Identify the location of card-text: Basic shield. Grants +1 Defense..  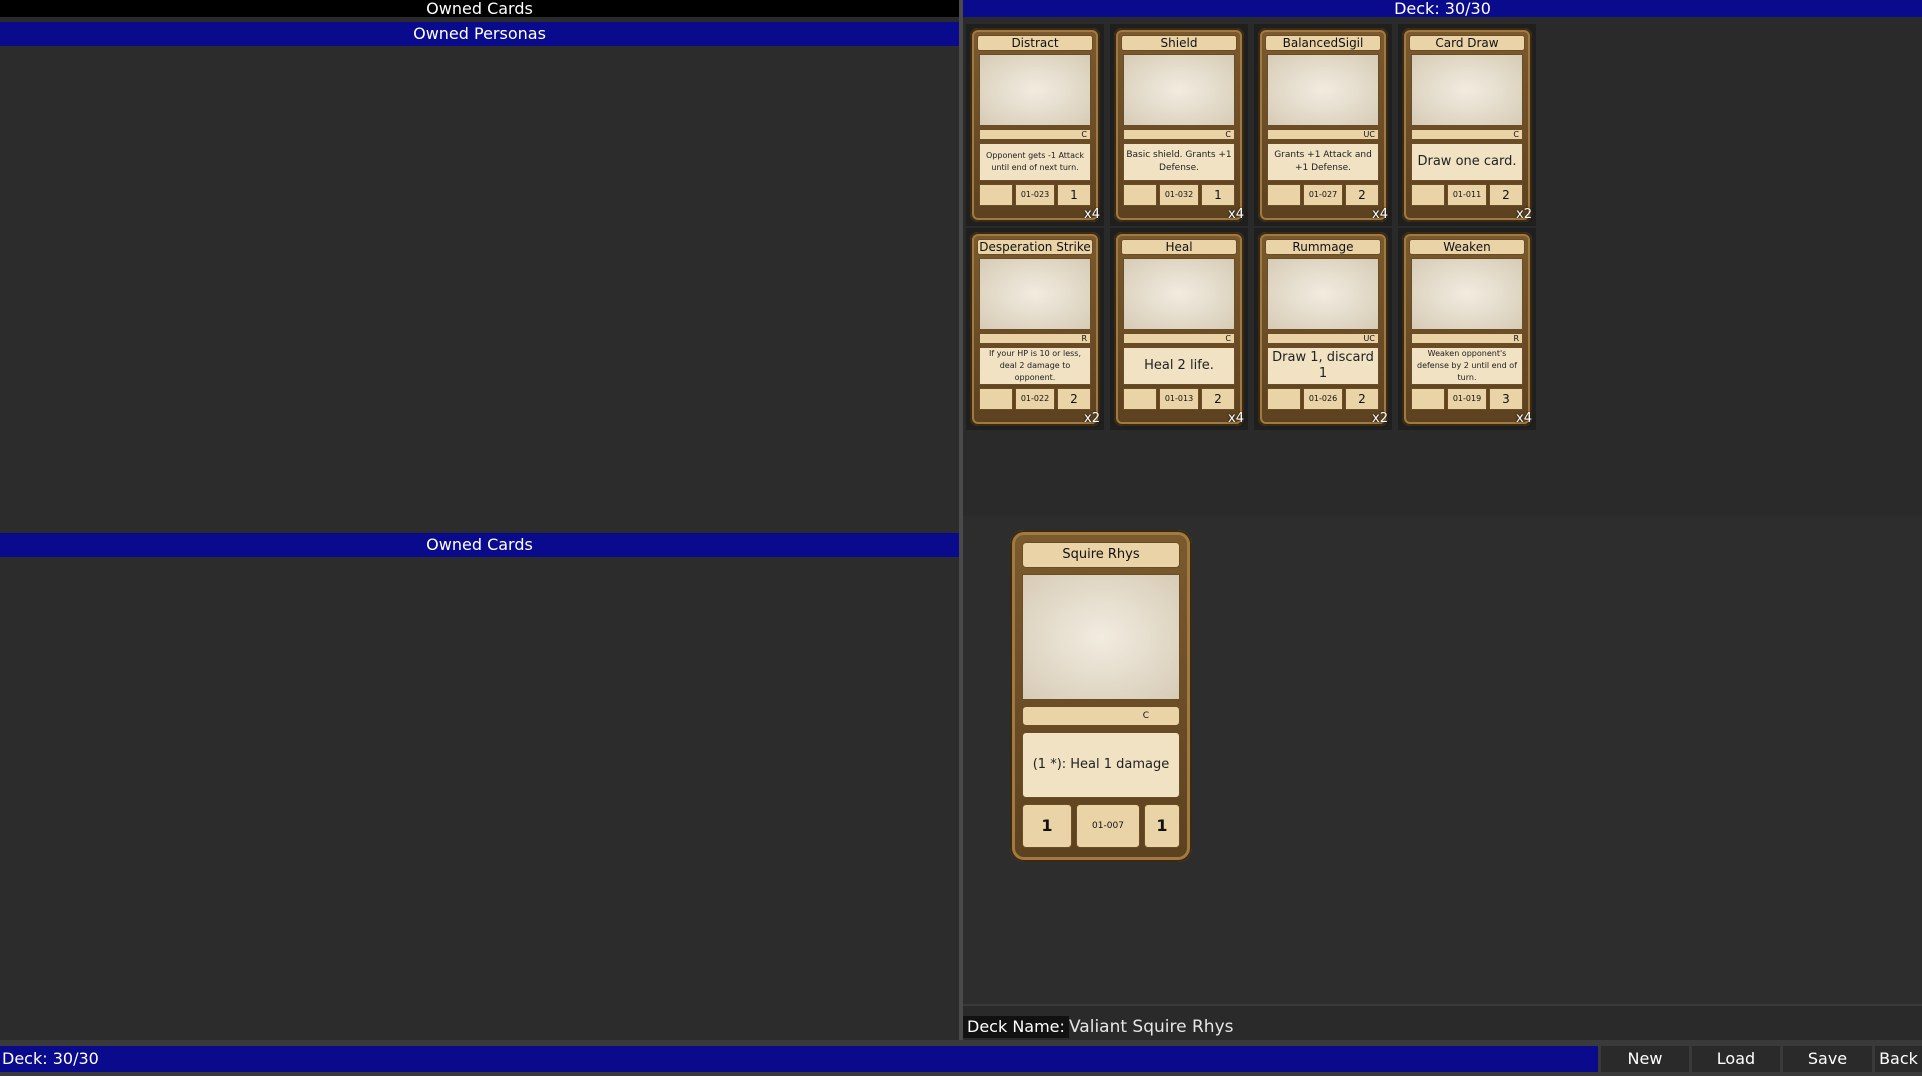
(1179, 162).